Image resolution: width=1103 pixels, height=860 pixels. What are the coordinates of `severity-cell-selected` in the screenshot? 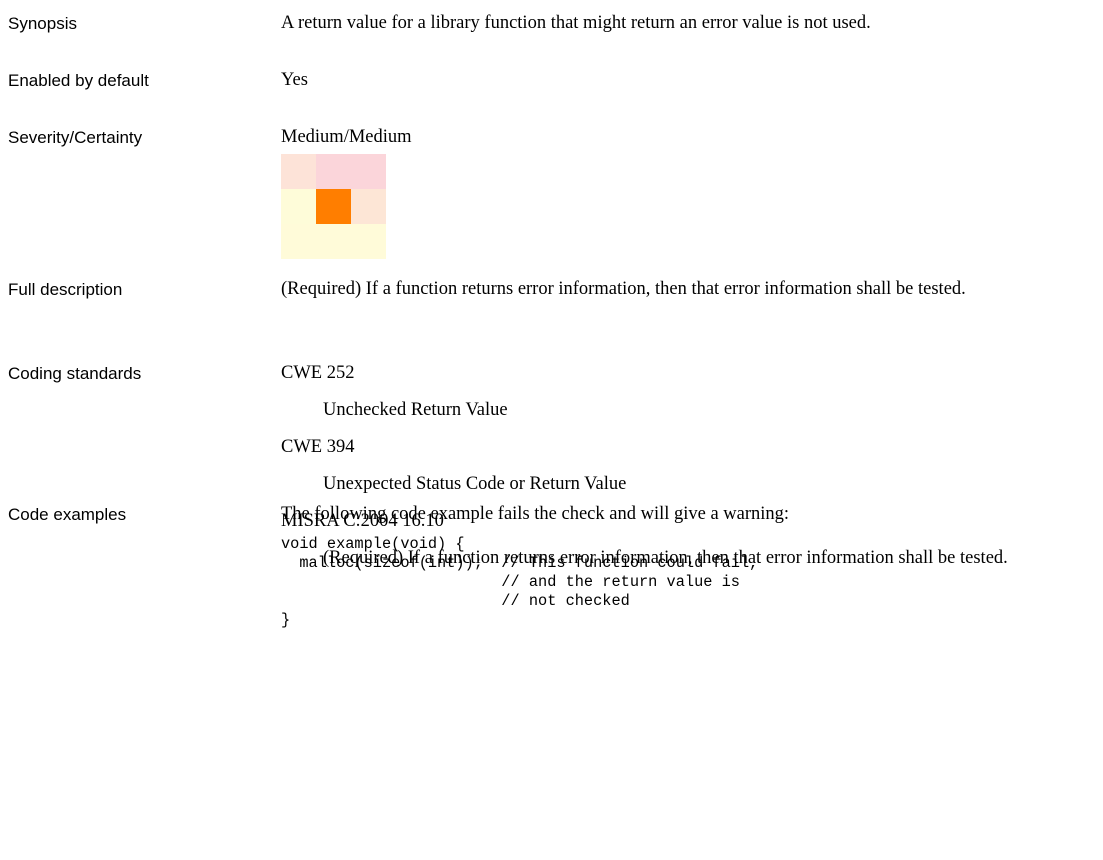 It's located at (333, 206).